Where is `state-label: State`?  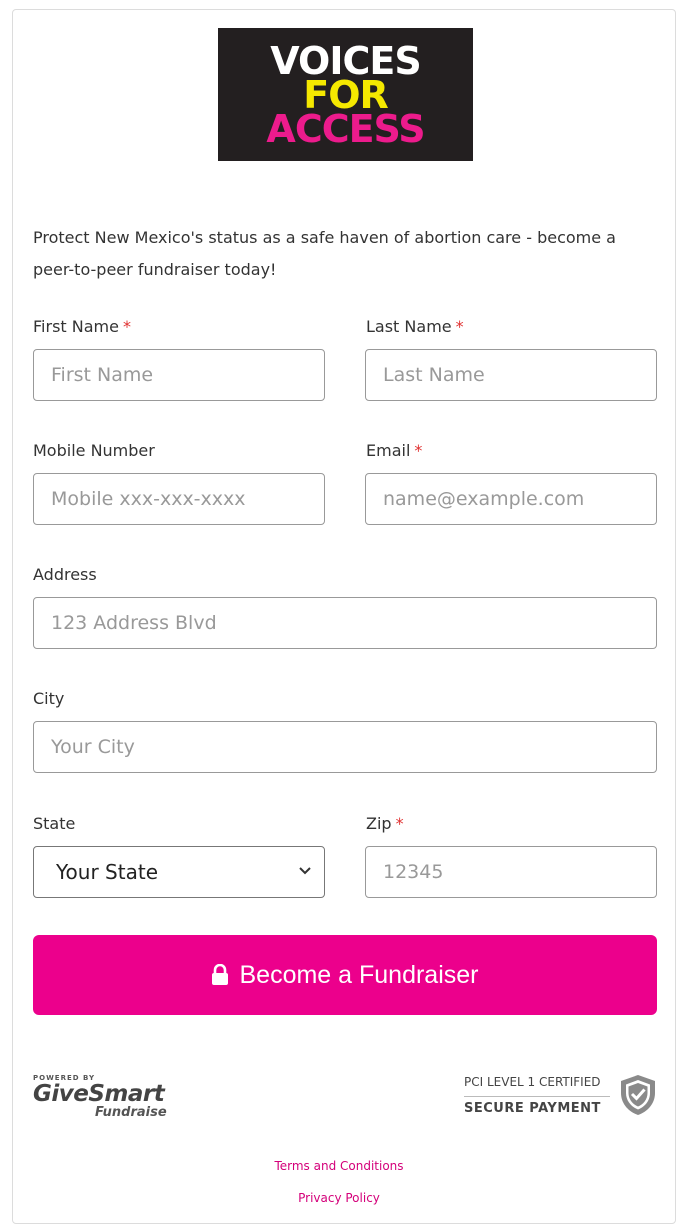 state-label: State is located at coordinates (54, 823).